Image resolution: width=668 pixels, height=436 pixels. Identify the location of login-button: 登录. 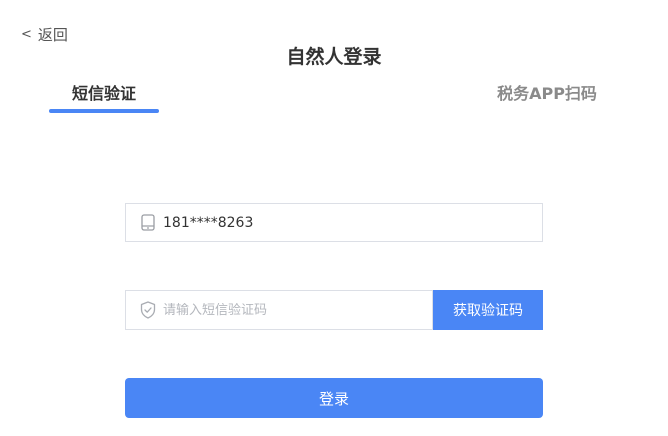
(334, 398).